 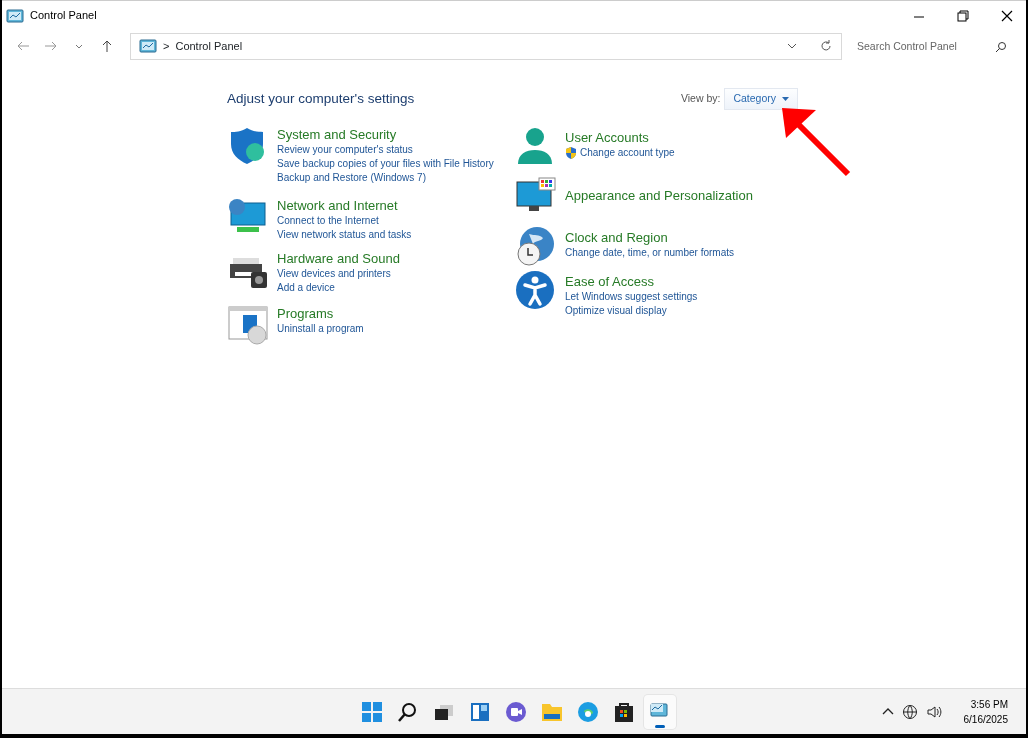 What do you see at coordinates (344, 234) in the screenshot?
I see `category-link: View network status and tasks` at bounding box center [344, 234].